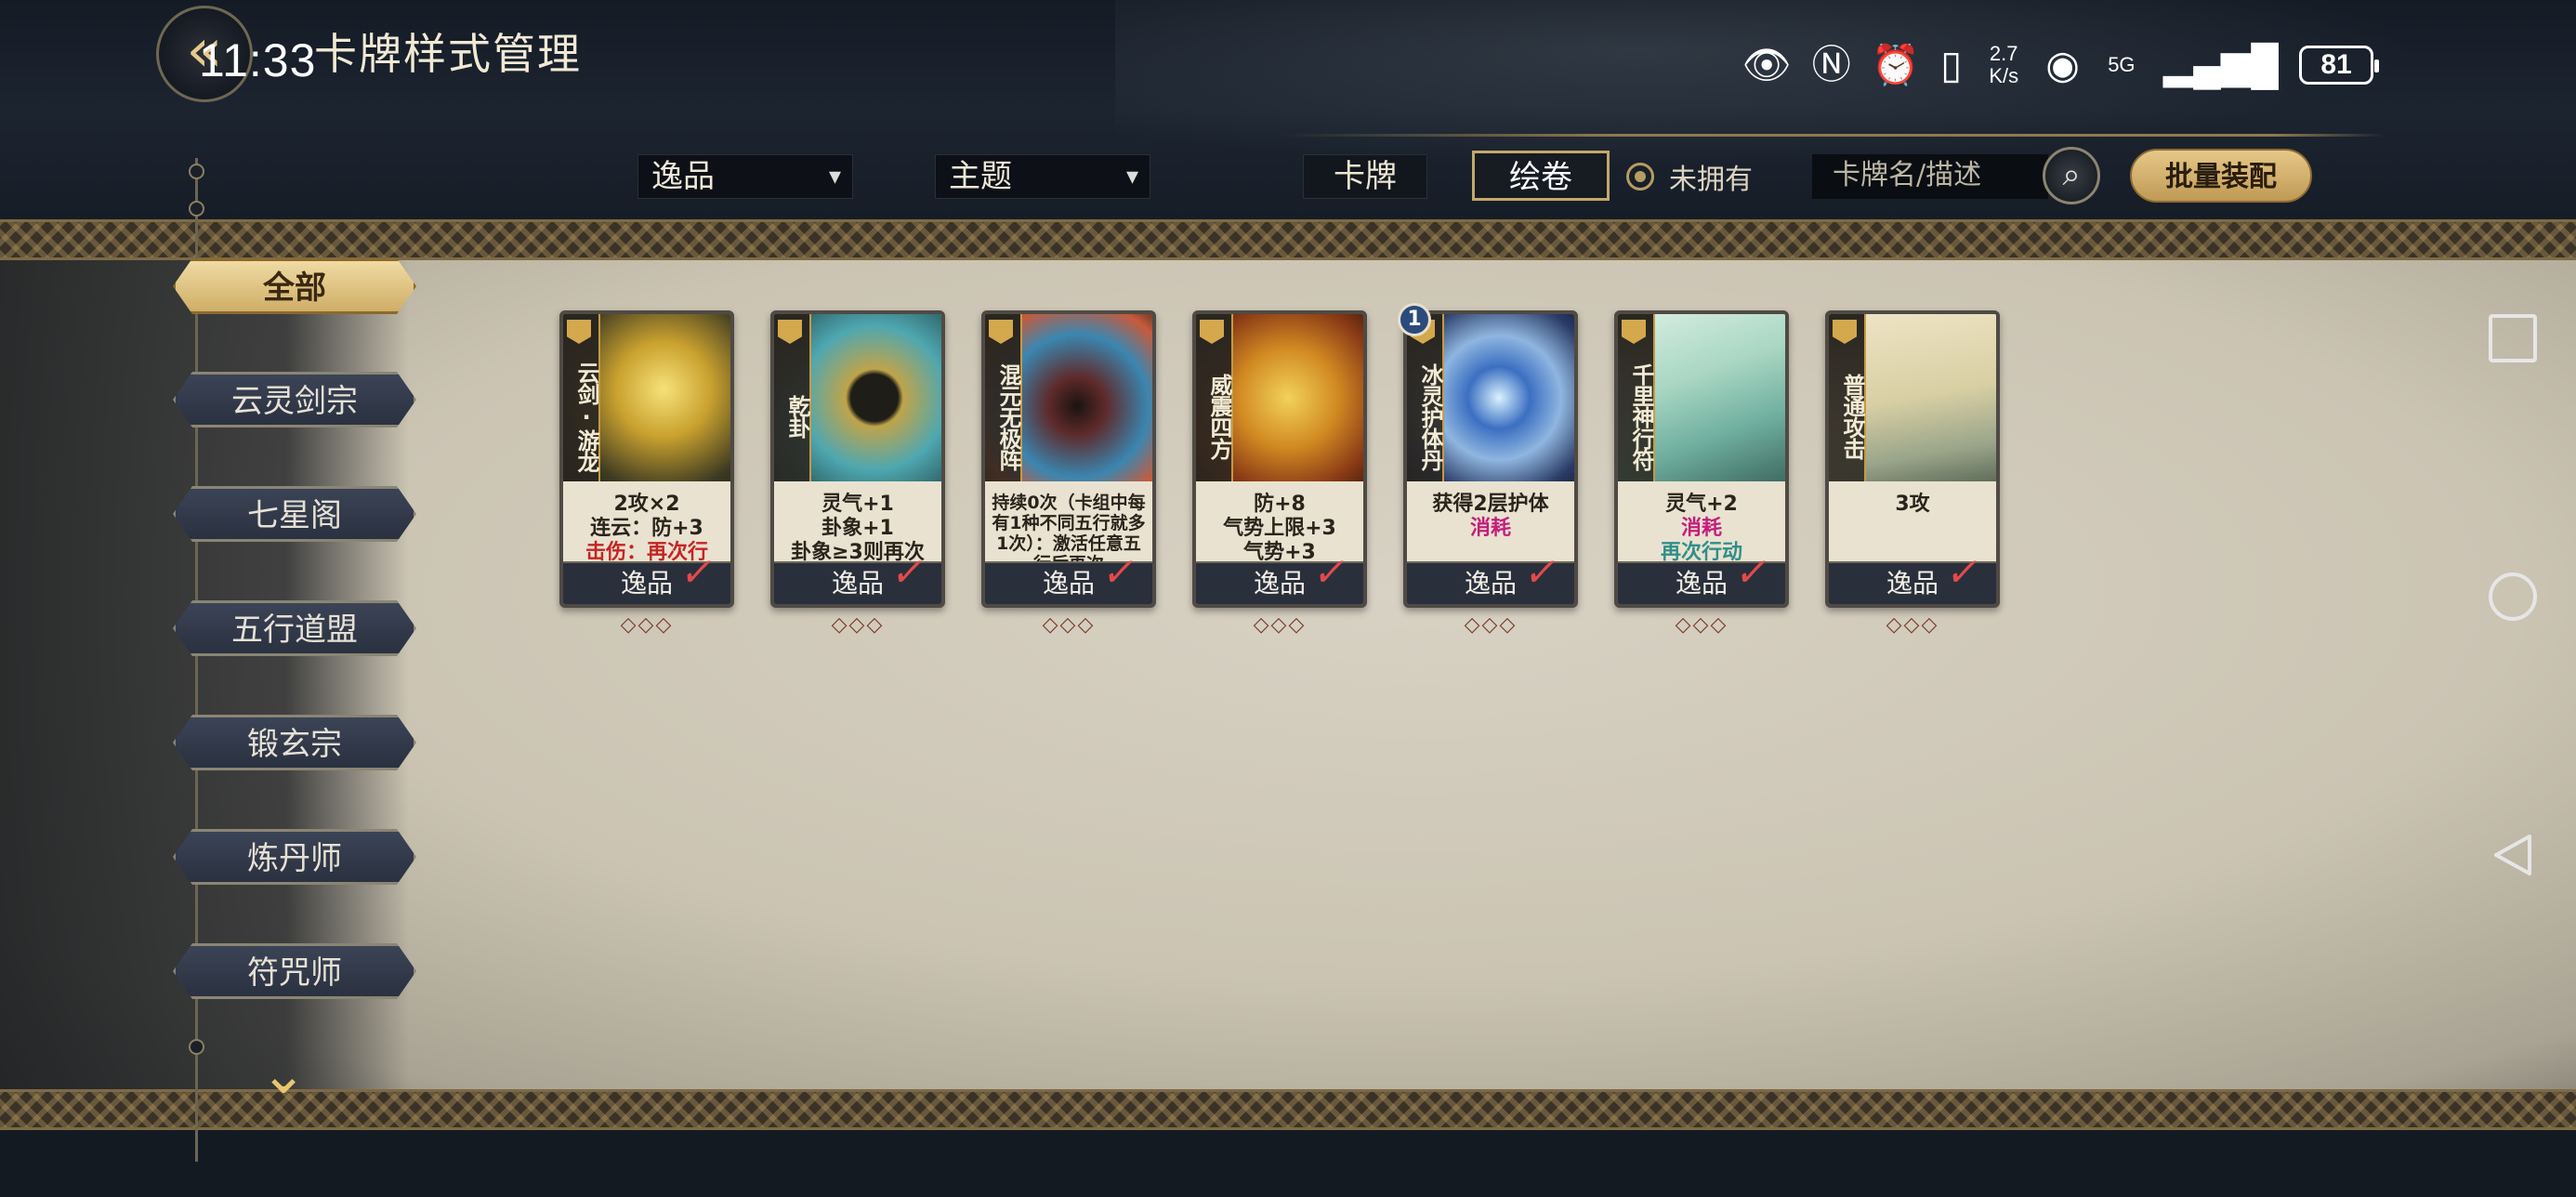  I want to click on triangle-back-icon, so click(2512, 855).